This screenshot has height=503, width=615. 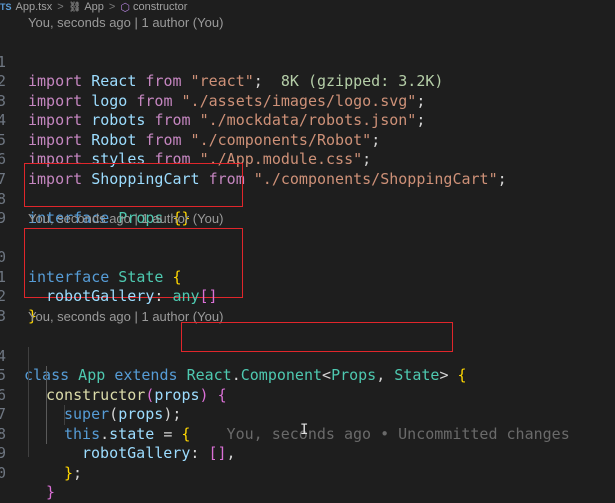 I want to click on line-number: 9, so click(x=3, y=217).